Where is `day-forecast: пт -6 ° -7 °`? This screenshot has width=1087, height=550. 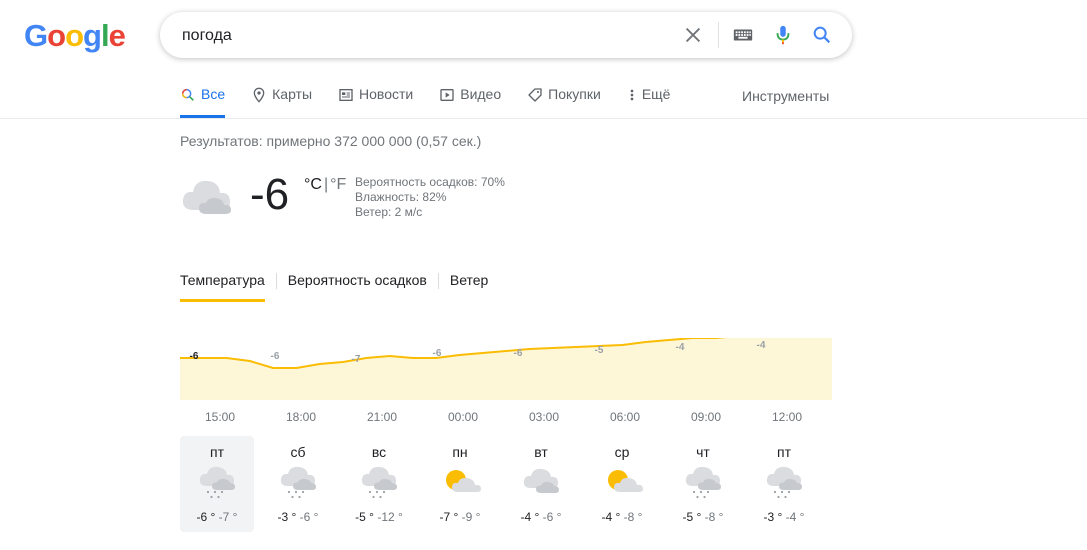 day-forecast: пт -6 ° -7 ° is located at coordinates (217, 484).